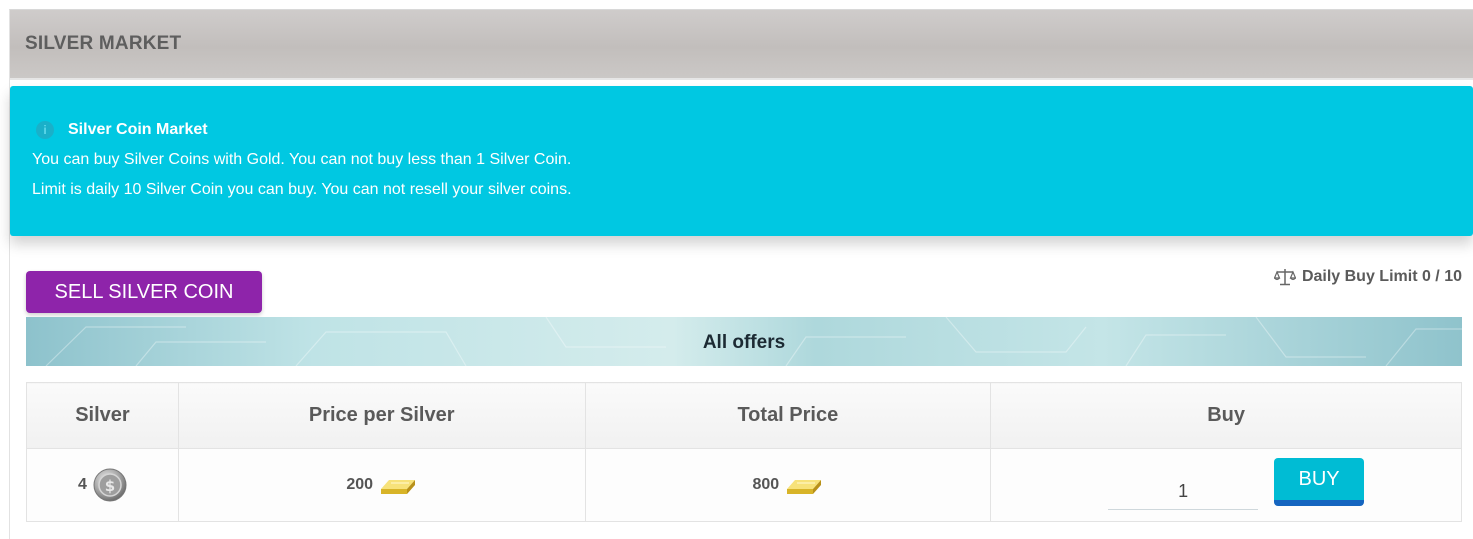 Image resolution: width=1473 pixels, height=539 pixels. I want to click on silver-coin-icon: $, so click(110, 485).